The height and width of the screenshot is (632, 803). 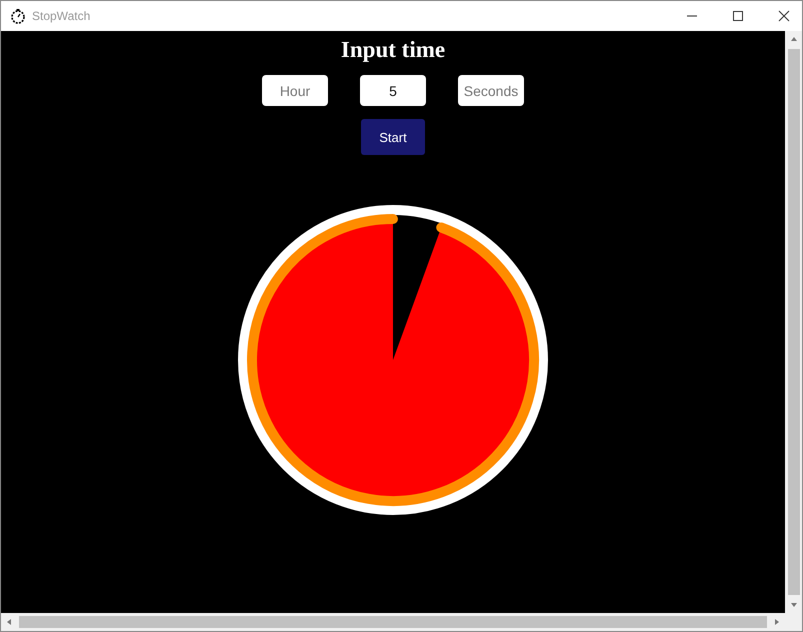 I want to click on input-field: Seconds, so click(x=491, y=90).